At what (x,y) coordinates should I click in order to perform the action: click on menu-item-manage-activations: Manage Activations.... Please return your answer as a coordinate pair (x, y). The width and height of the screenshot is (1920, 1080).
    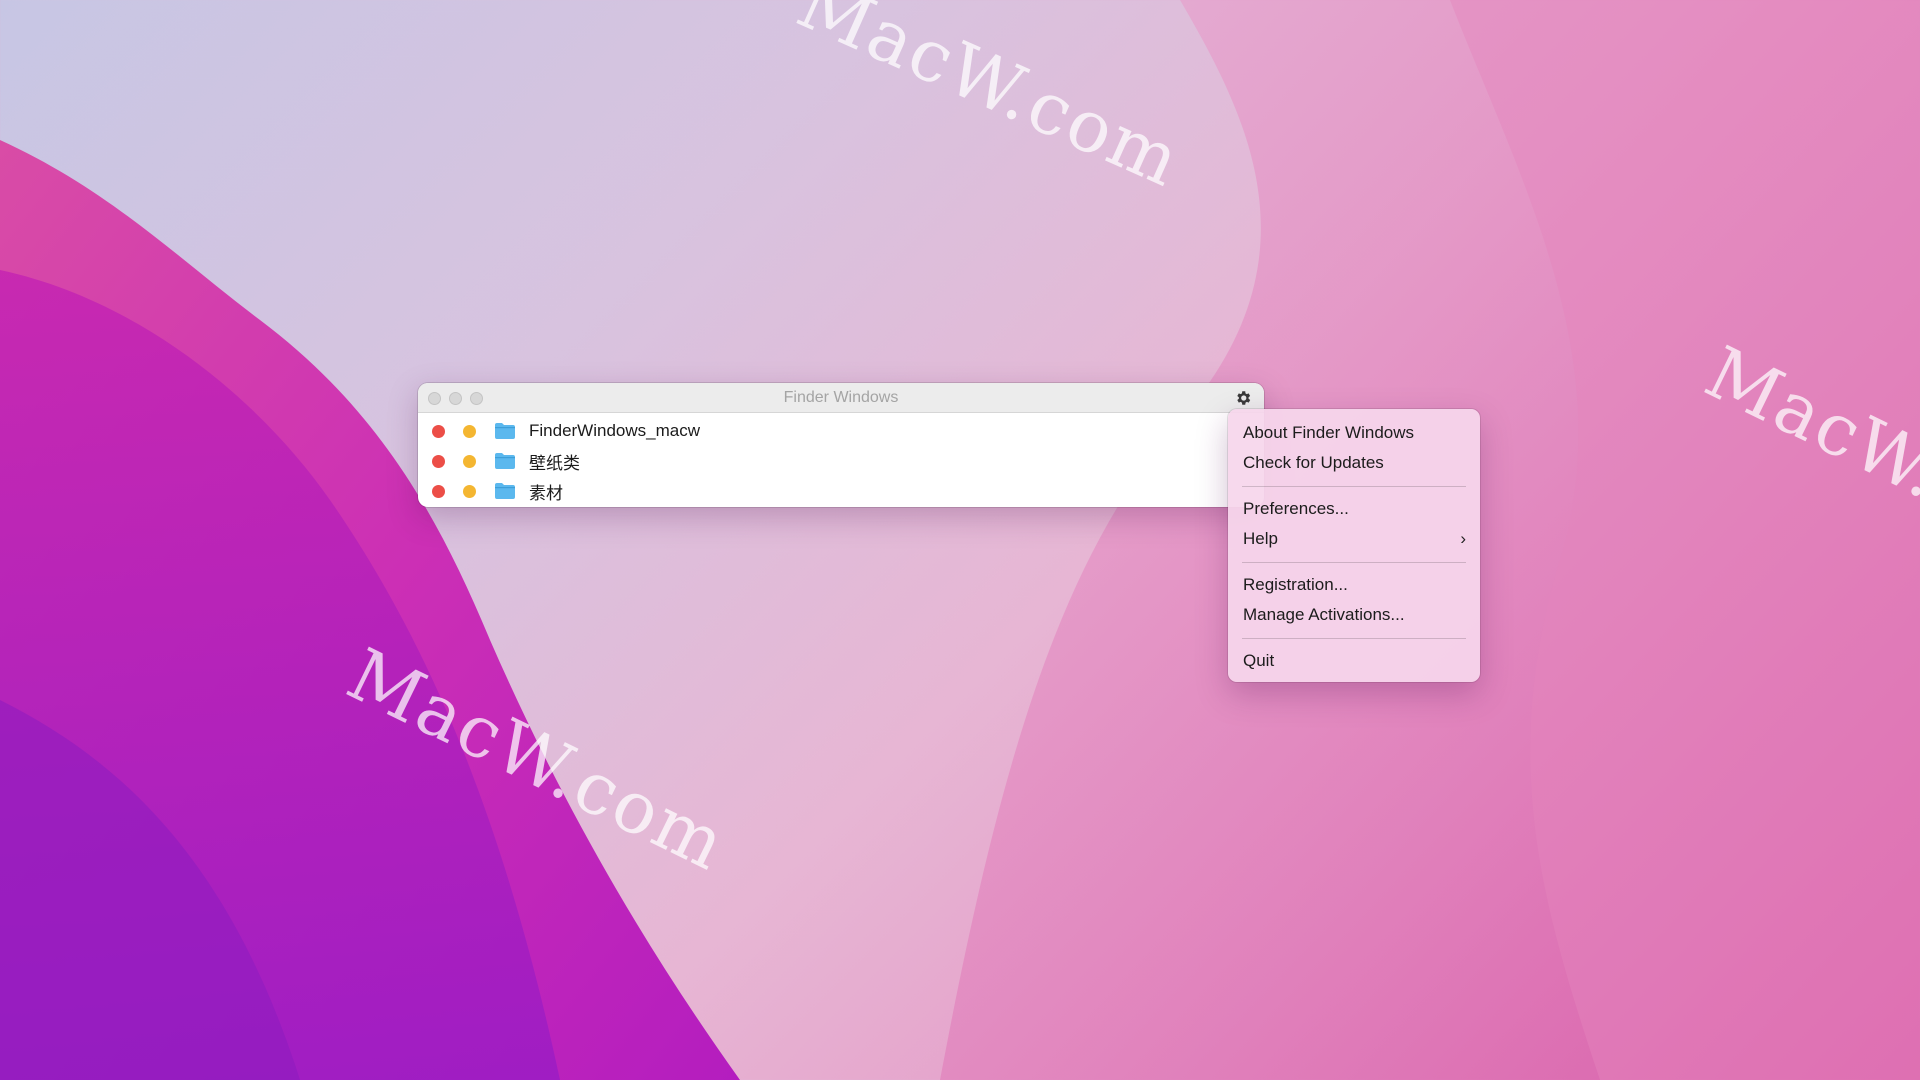
    Looking at the image, I should click on (1354, 615).